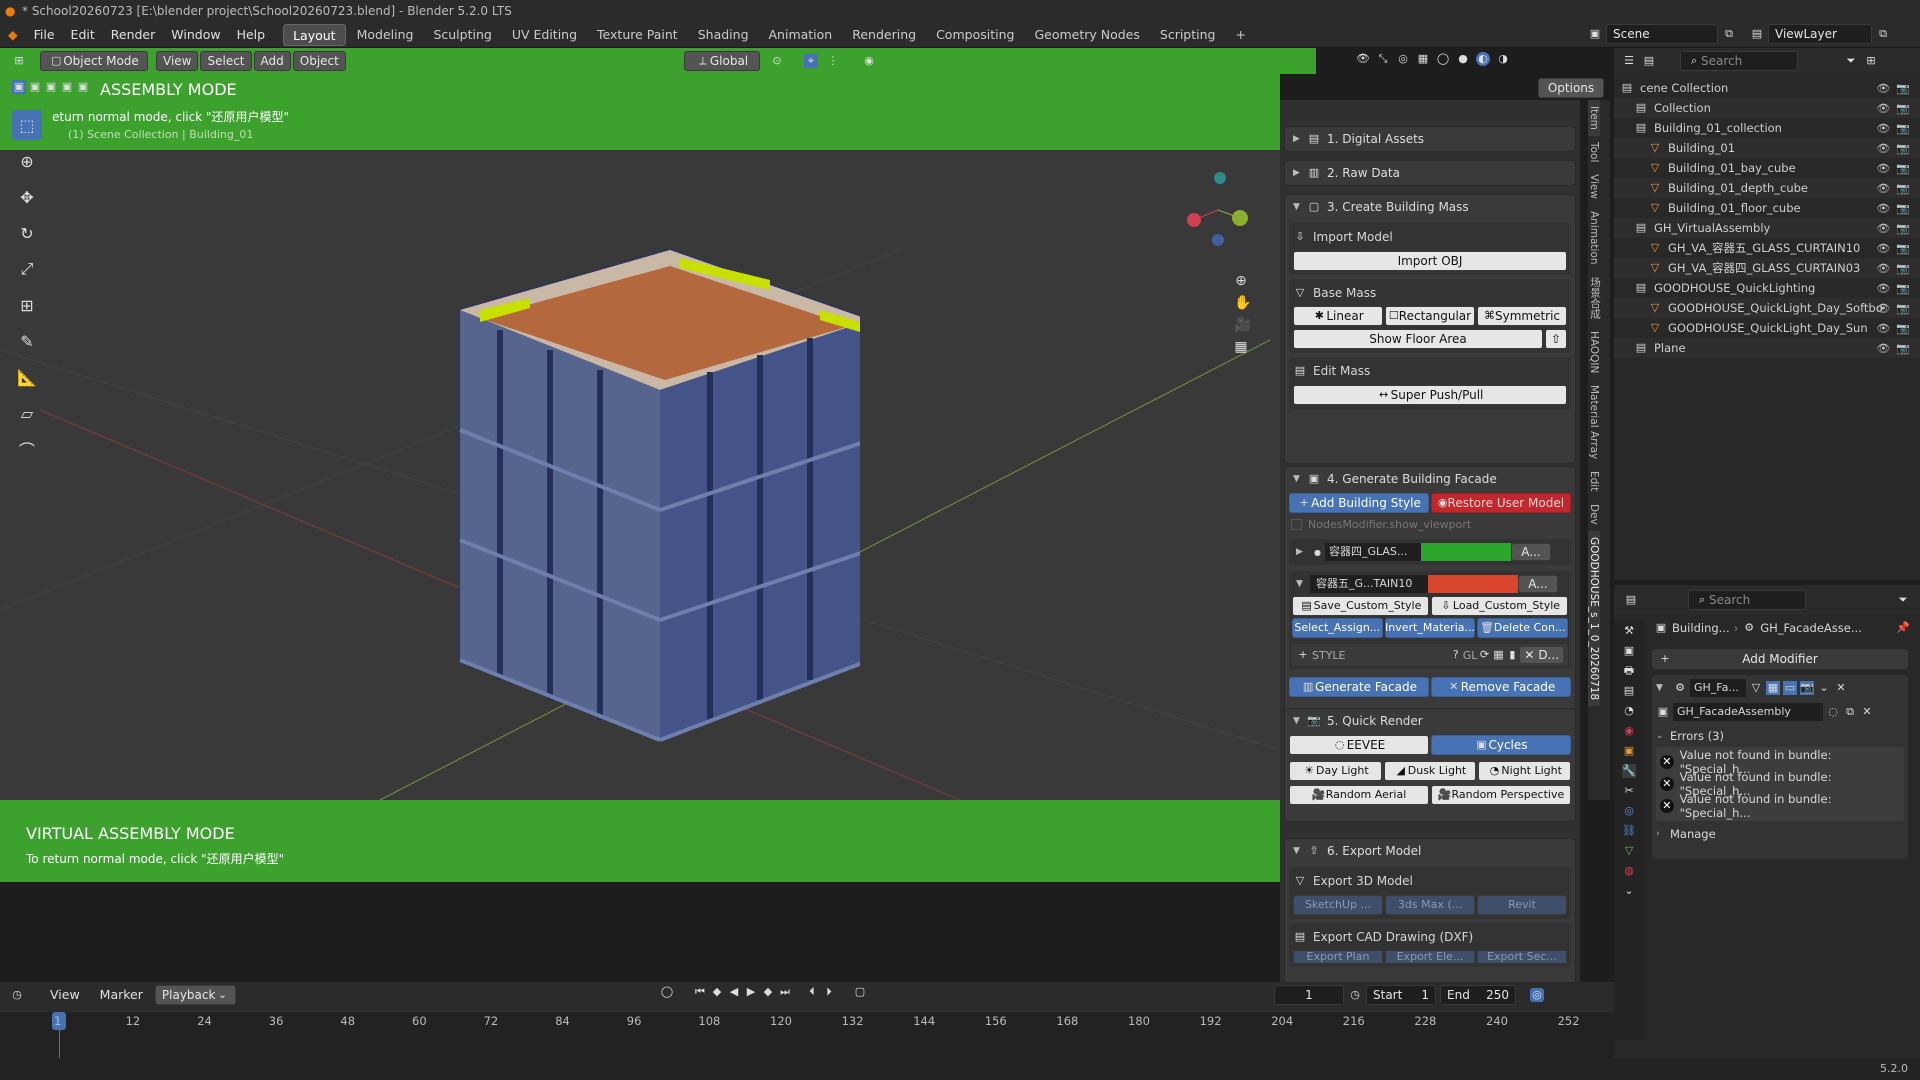 The image size is (1920, 1080). Describe the element at coordinates (1594, 618) in the screenshot. I see `tab-goodhouse: GOODHOUSE_s_1_0_20260718` at that location.